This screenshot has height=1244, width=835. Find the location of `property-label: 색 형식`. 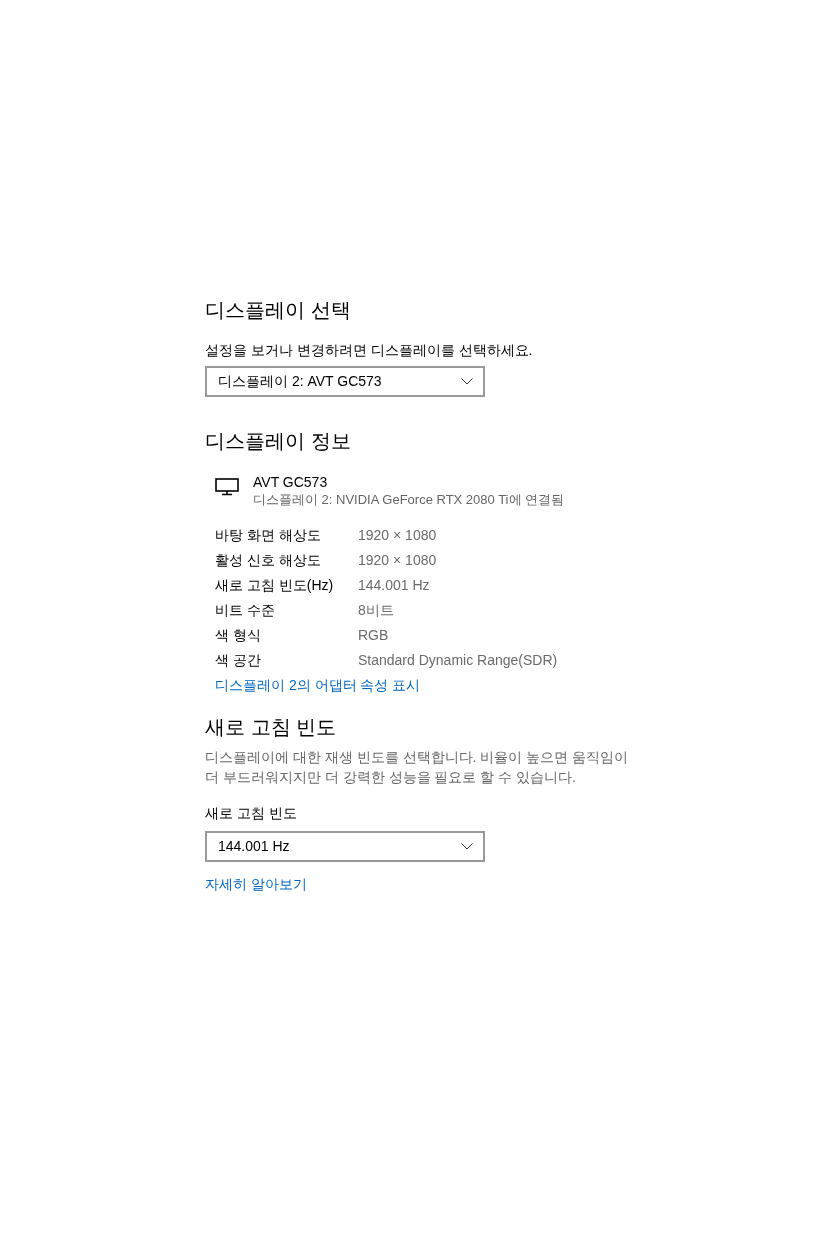

property-label: 색 형식 is located at coordinates (238, 635).